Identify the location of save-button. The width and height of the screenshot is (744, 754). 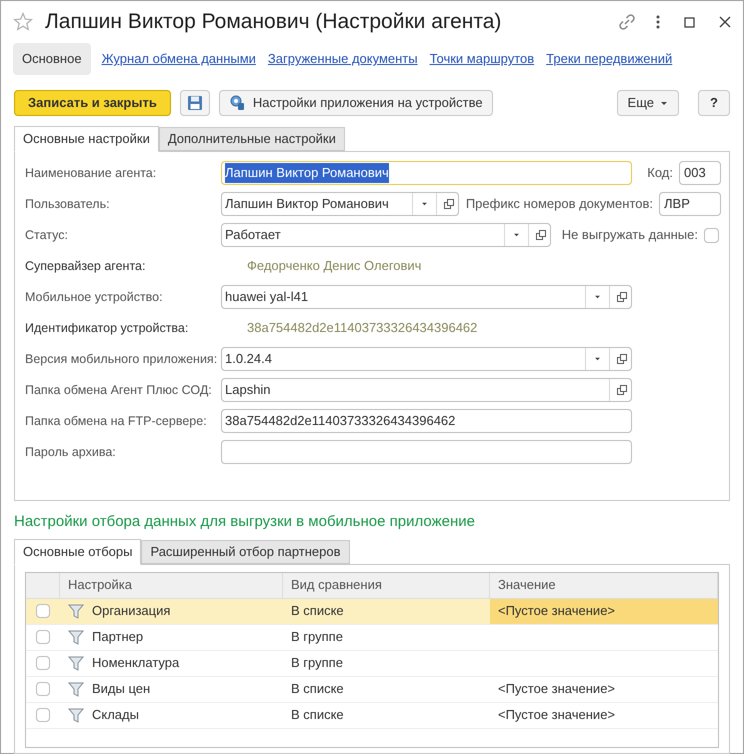
(195, 103).